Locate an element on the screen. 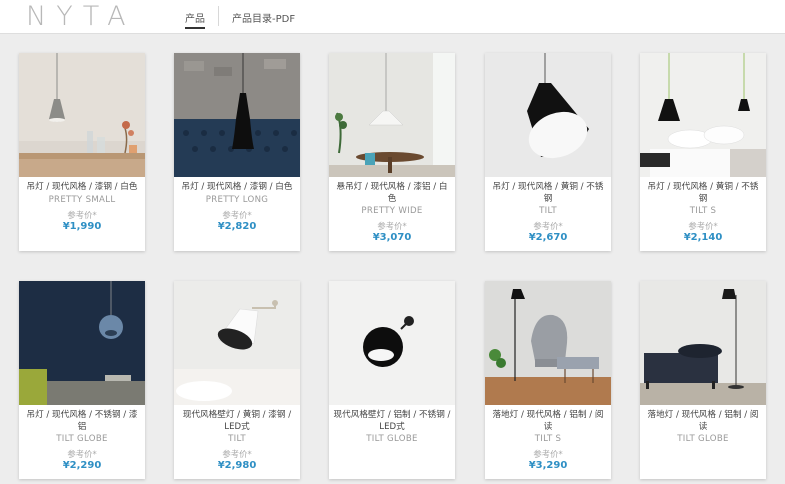  product-category: 悬吊灯 / 现代风格 / 漆铝 / 白色 is located at coordinates (392, 193).